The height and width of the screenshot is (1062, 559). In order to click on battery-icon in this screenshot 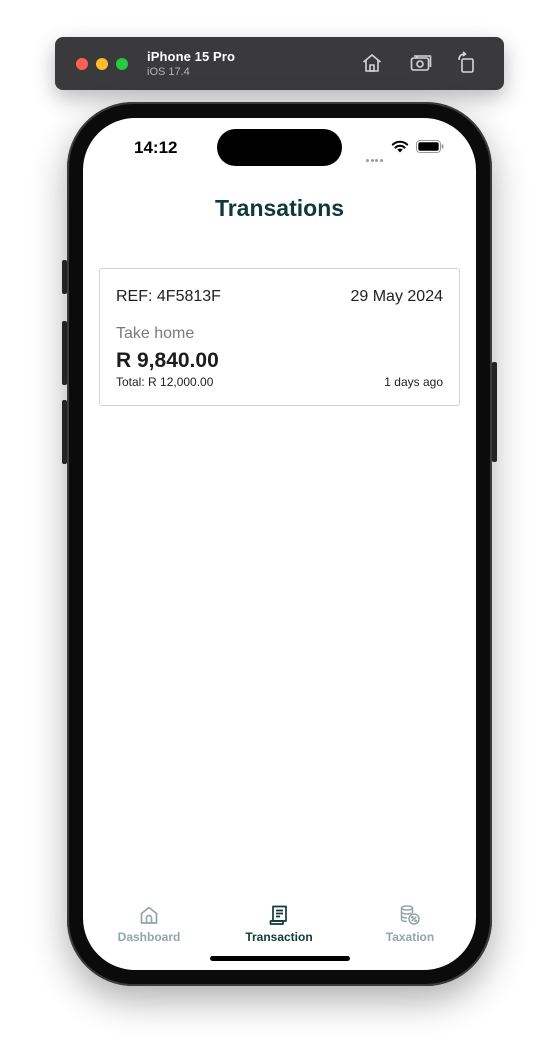, I will do `click(430, 146)`.